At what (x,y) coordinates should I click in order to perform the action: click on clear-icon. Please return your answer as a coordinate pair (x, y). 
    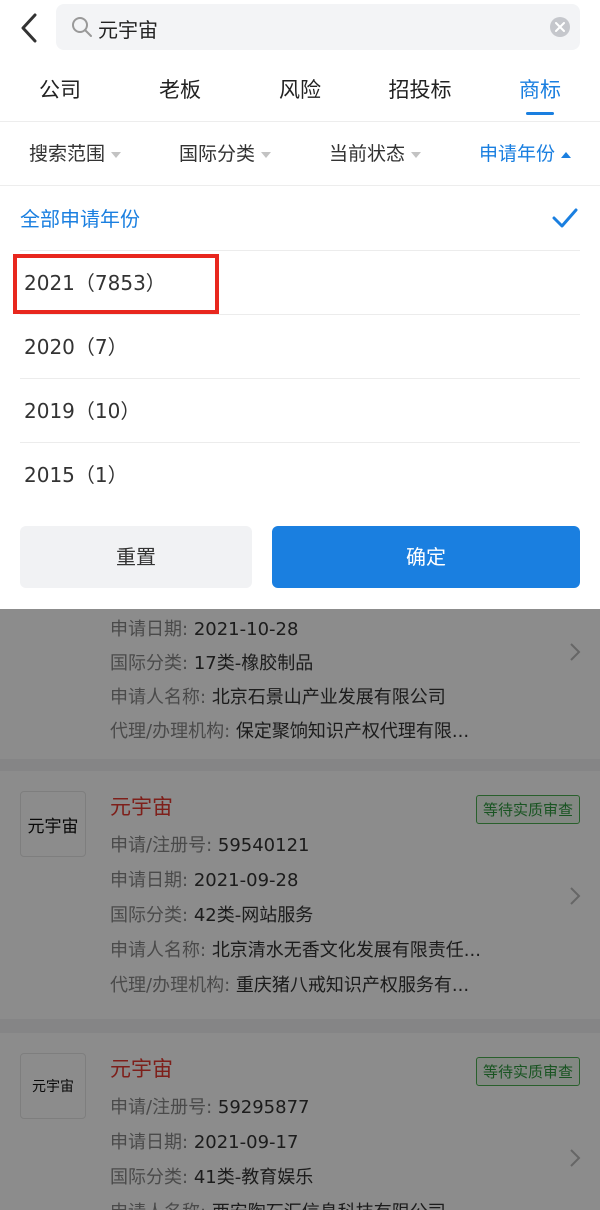
    Looking at the image, I should click on (560, 27).